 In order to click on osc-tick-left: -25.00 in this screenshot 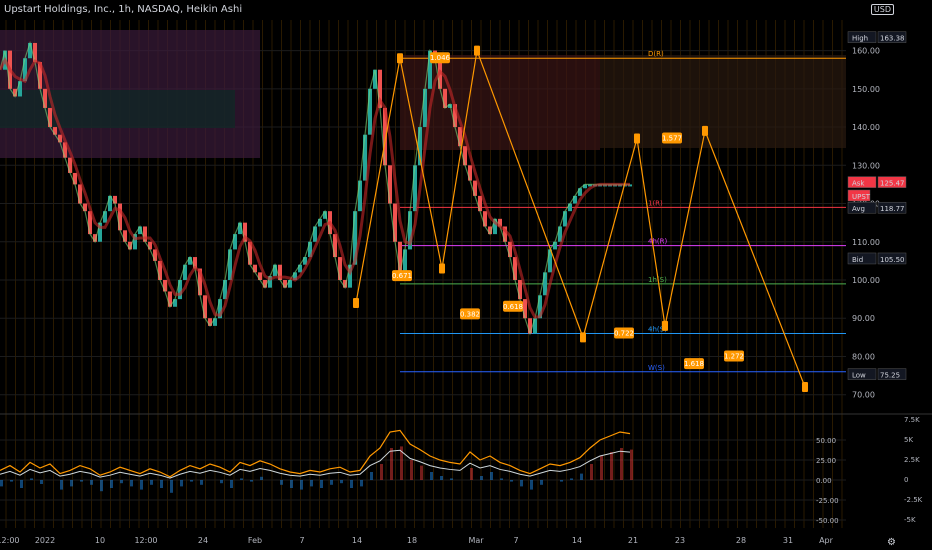, I will do `click(827, 501)`.